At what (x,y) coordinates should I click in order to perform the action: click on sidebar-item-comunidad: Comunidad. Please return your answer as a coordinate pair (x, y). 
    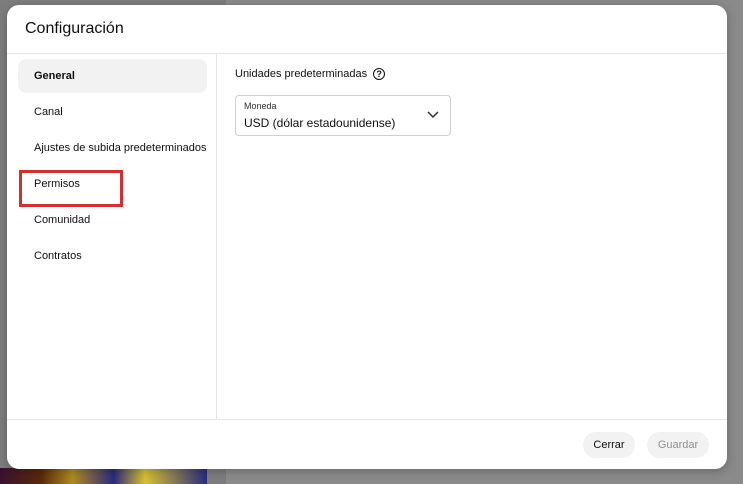
    Looking at the image, I should click on (112, 220).